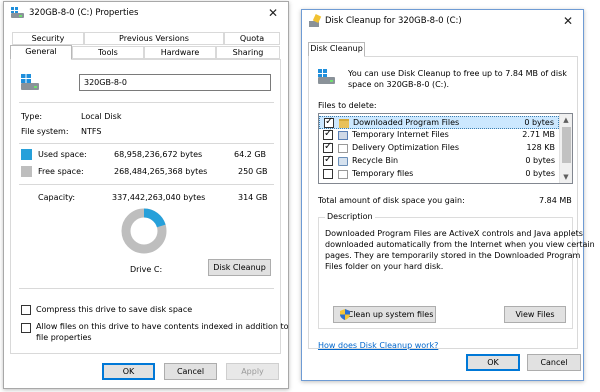 The image size is (600, 392). Describe the element at coordinates (48, 38) in the screenshot. I see `tab-security: Security` at that location.